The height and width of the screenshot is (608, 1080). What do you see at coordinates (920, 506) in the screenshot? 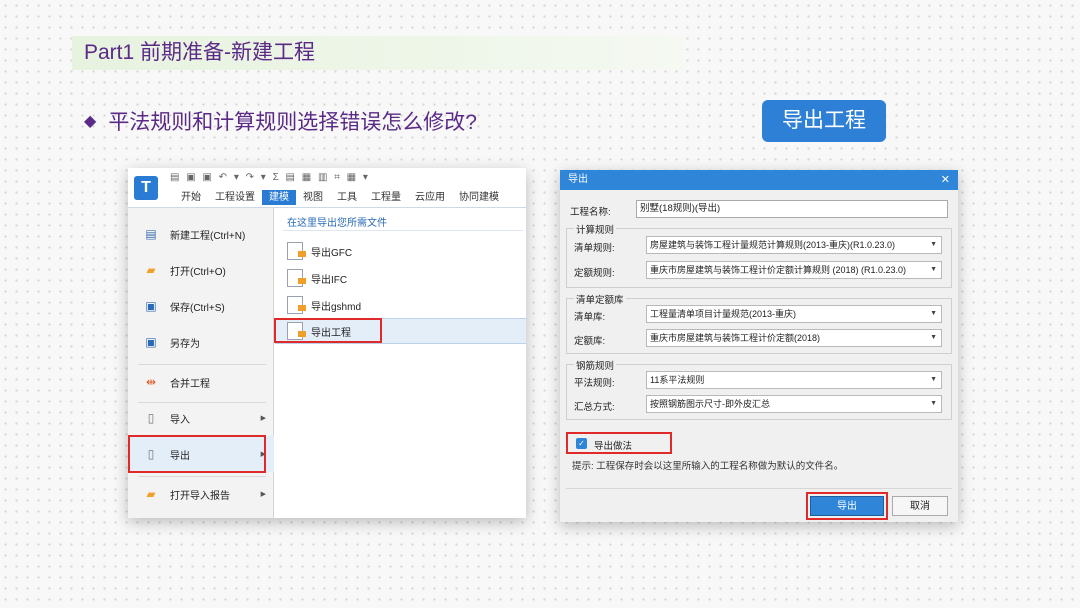
I see `dialog-cancel-button: 取消` at bounding box center [920, 506].